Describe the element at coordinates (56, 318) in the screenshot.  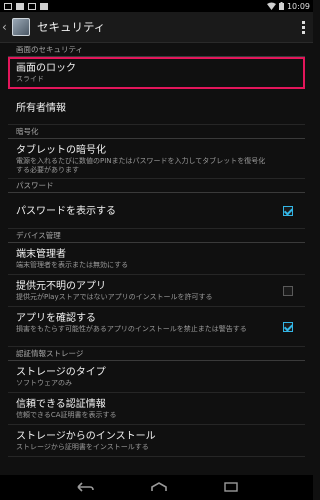
I see `item-title: アプリを確認する` at that location.